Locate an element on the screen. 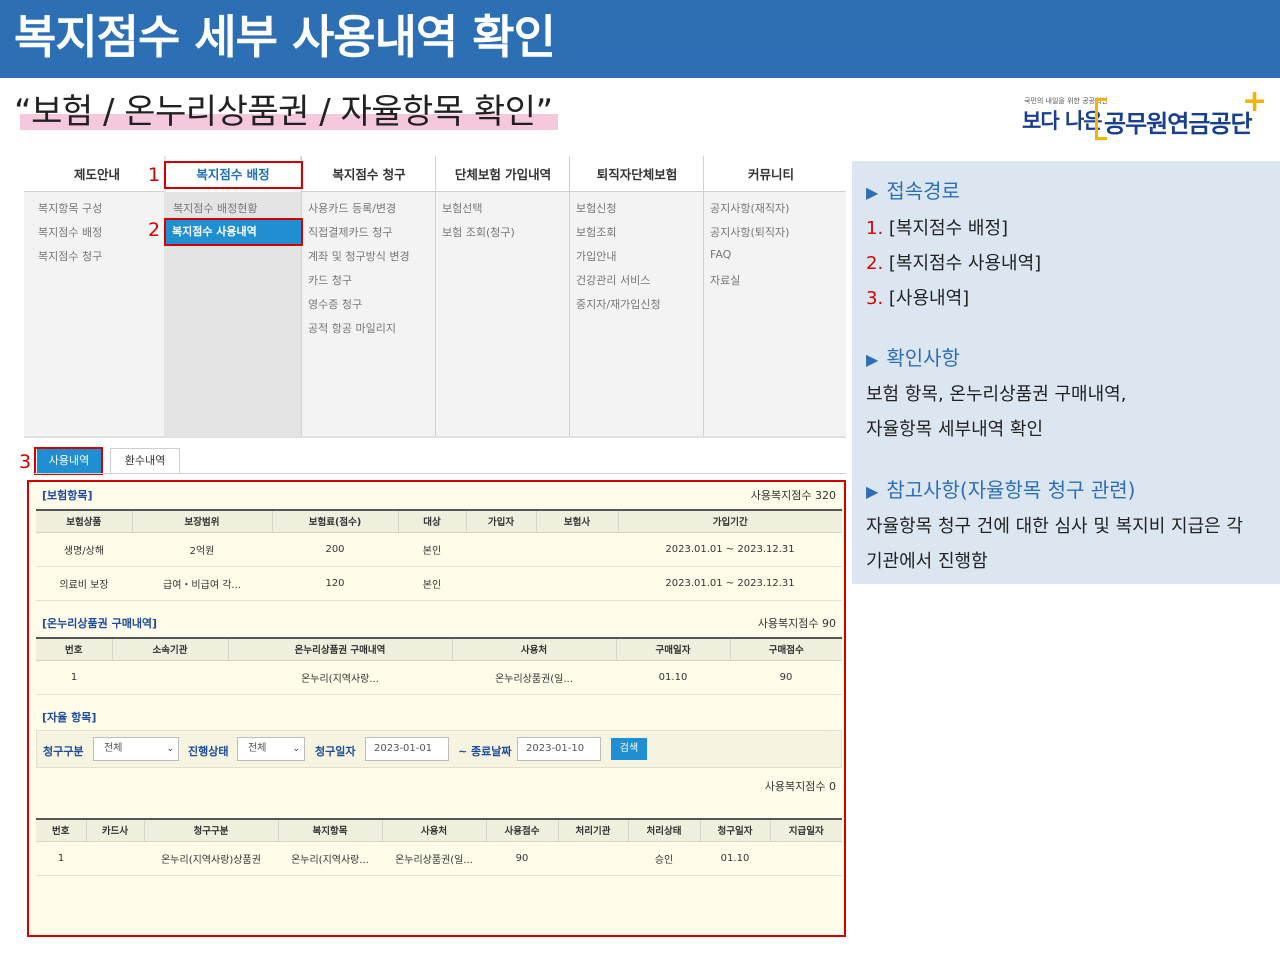 The width and height of the screenshot is (1280, 960). claim-type-label: 청구구분 is located at coordinates (63, 751).